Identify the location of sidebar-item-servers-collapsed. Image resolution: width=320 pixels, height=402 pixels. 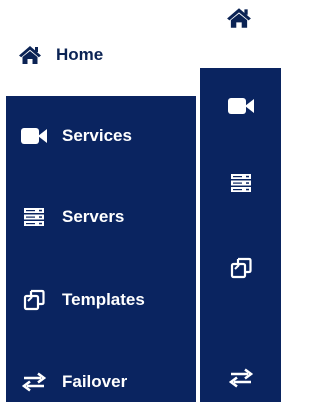
(240, 183).